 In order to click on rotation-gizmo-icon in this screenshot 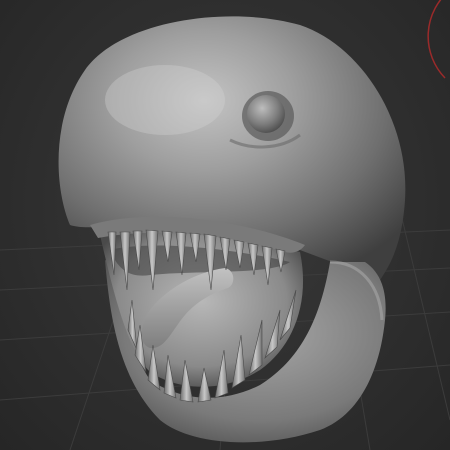, I will do `click(438, 39)`.